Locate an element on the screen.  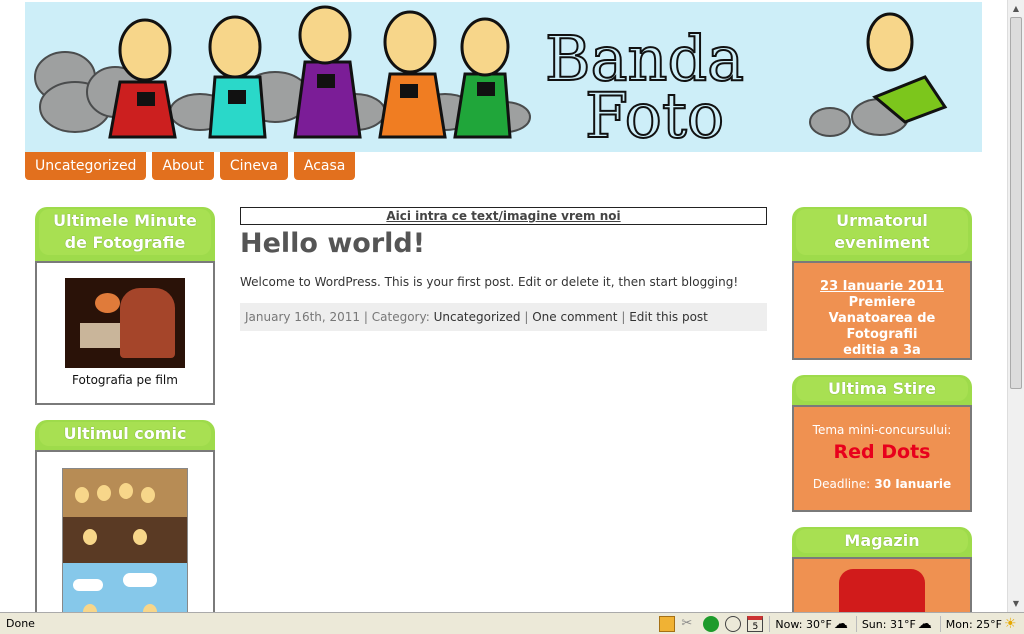
deadline-value: 30 Ianuarie is located at coordinates (913, 484).